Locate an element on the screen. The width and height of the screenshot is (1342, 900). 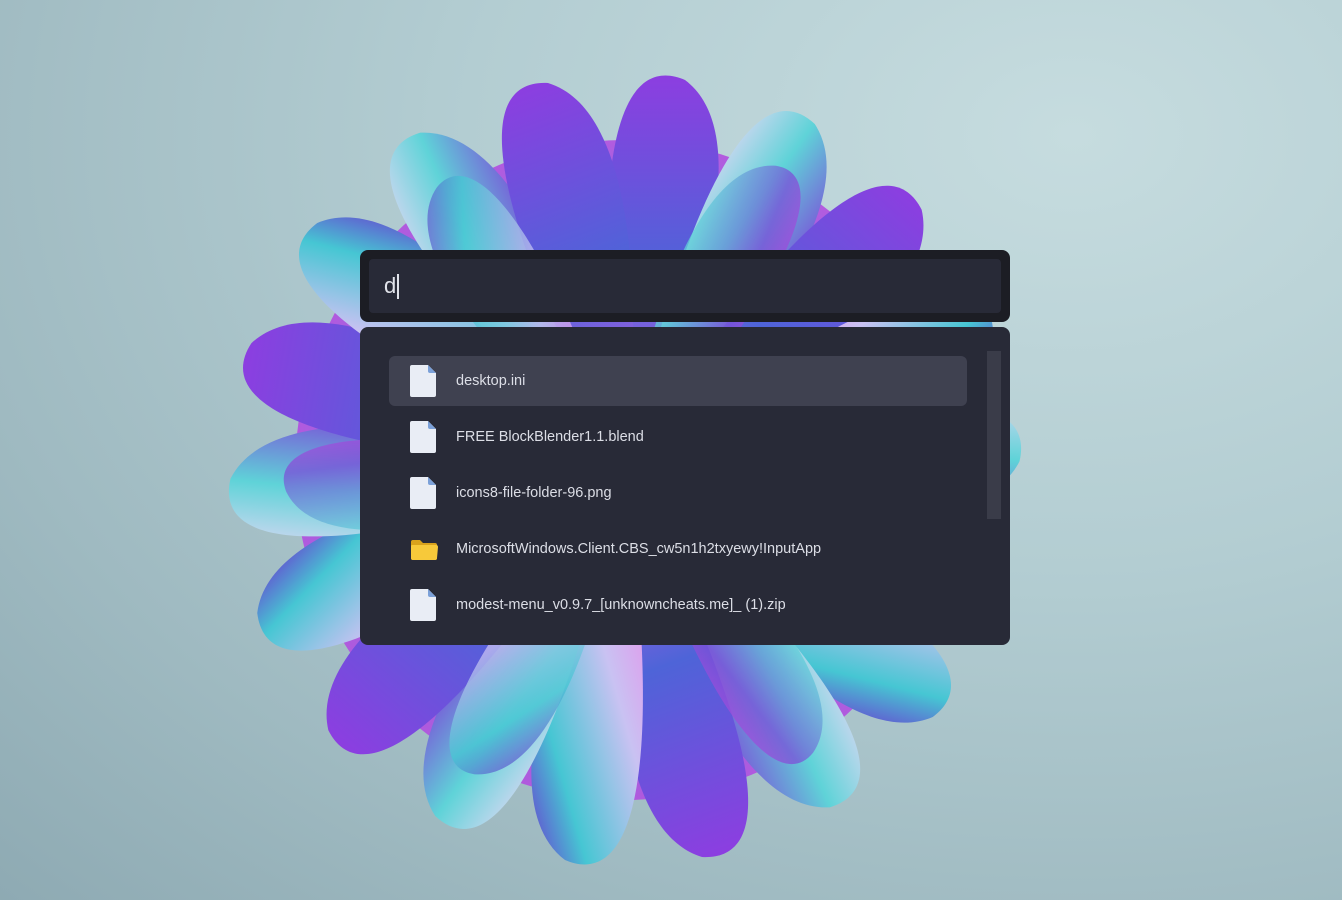
search-bar-container: d is located at coordinates (685, 286).